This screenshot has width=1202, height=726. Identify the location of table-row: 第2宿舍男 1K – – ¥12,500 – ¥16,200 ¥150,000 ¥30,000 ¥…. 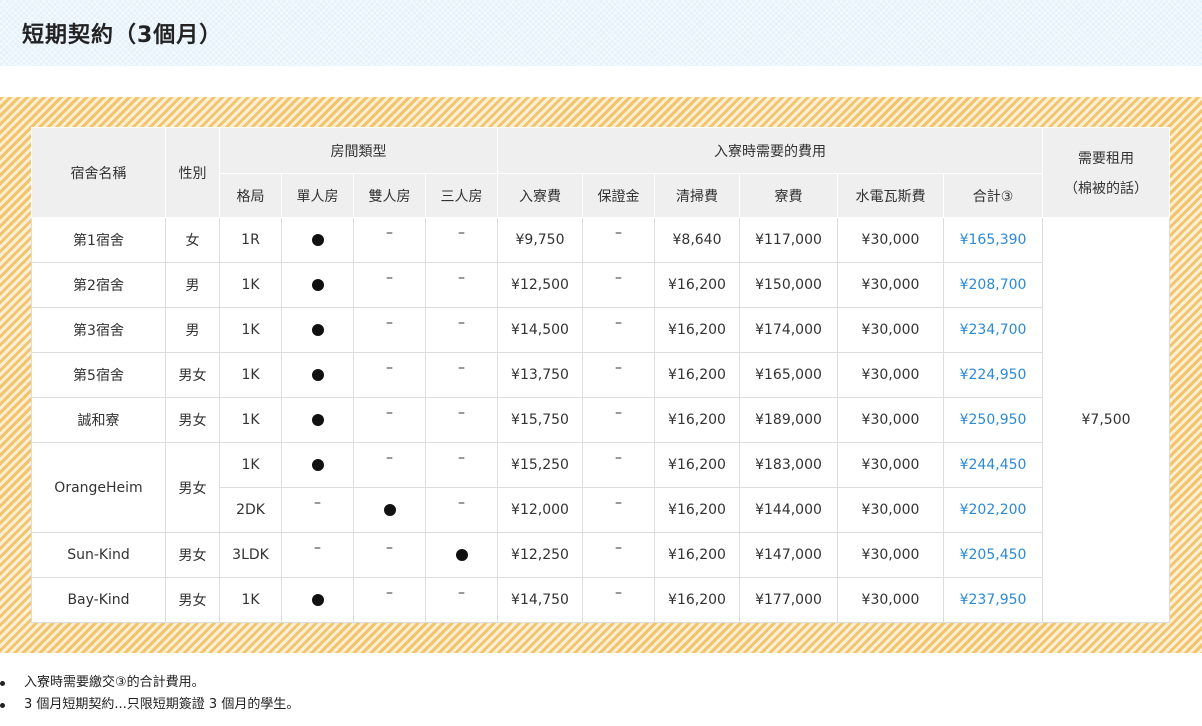
(600, 285).